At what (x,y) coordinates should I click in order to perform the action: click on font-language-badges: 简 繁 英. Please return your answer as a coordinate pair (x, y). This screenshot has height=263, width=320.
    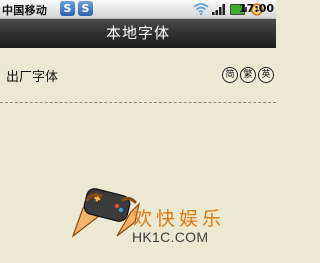
    Looking at the image, I should click on (248, 75).